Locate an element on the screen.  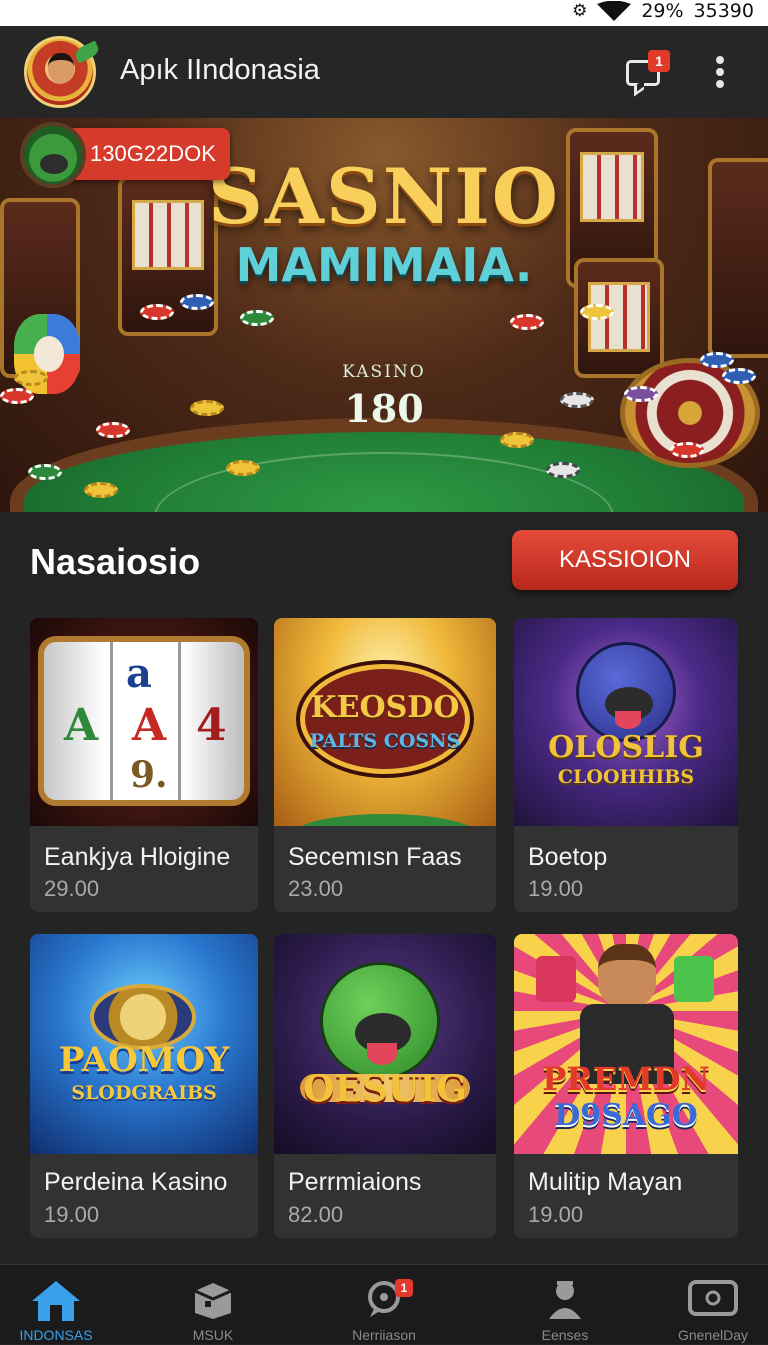
nav-item-indonsas: INDONSAS is located at coordinates (65, 1305).